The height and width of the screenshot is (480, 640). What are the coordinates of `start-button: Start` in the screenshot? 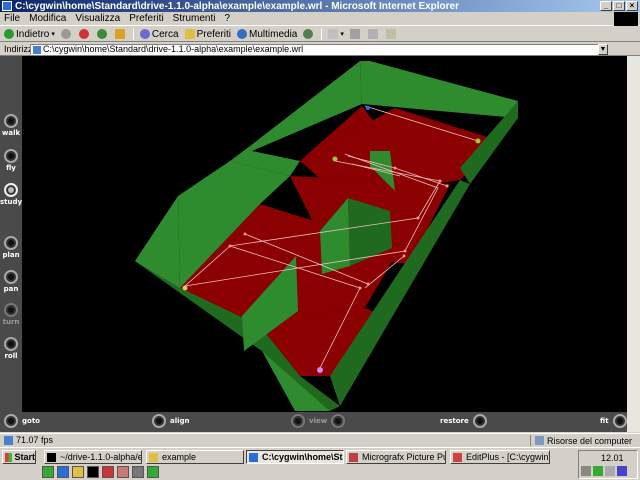 It's located at (19, 457).